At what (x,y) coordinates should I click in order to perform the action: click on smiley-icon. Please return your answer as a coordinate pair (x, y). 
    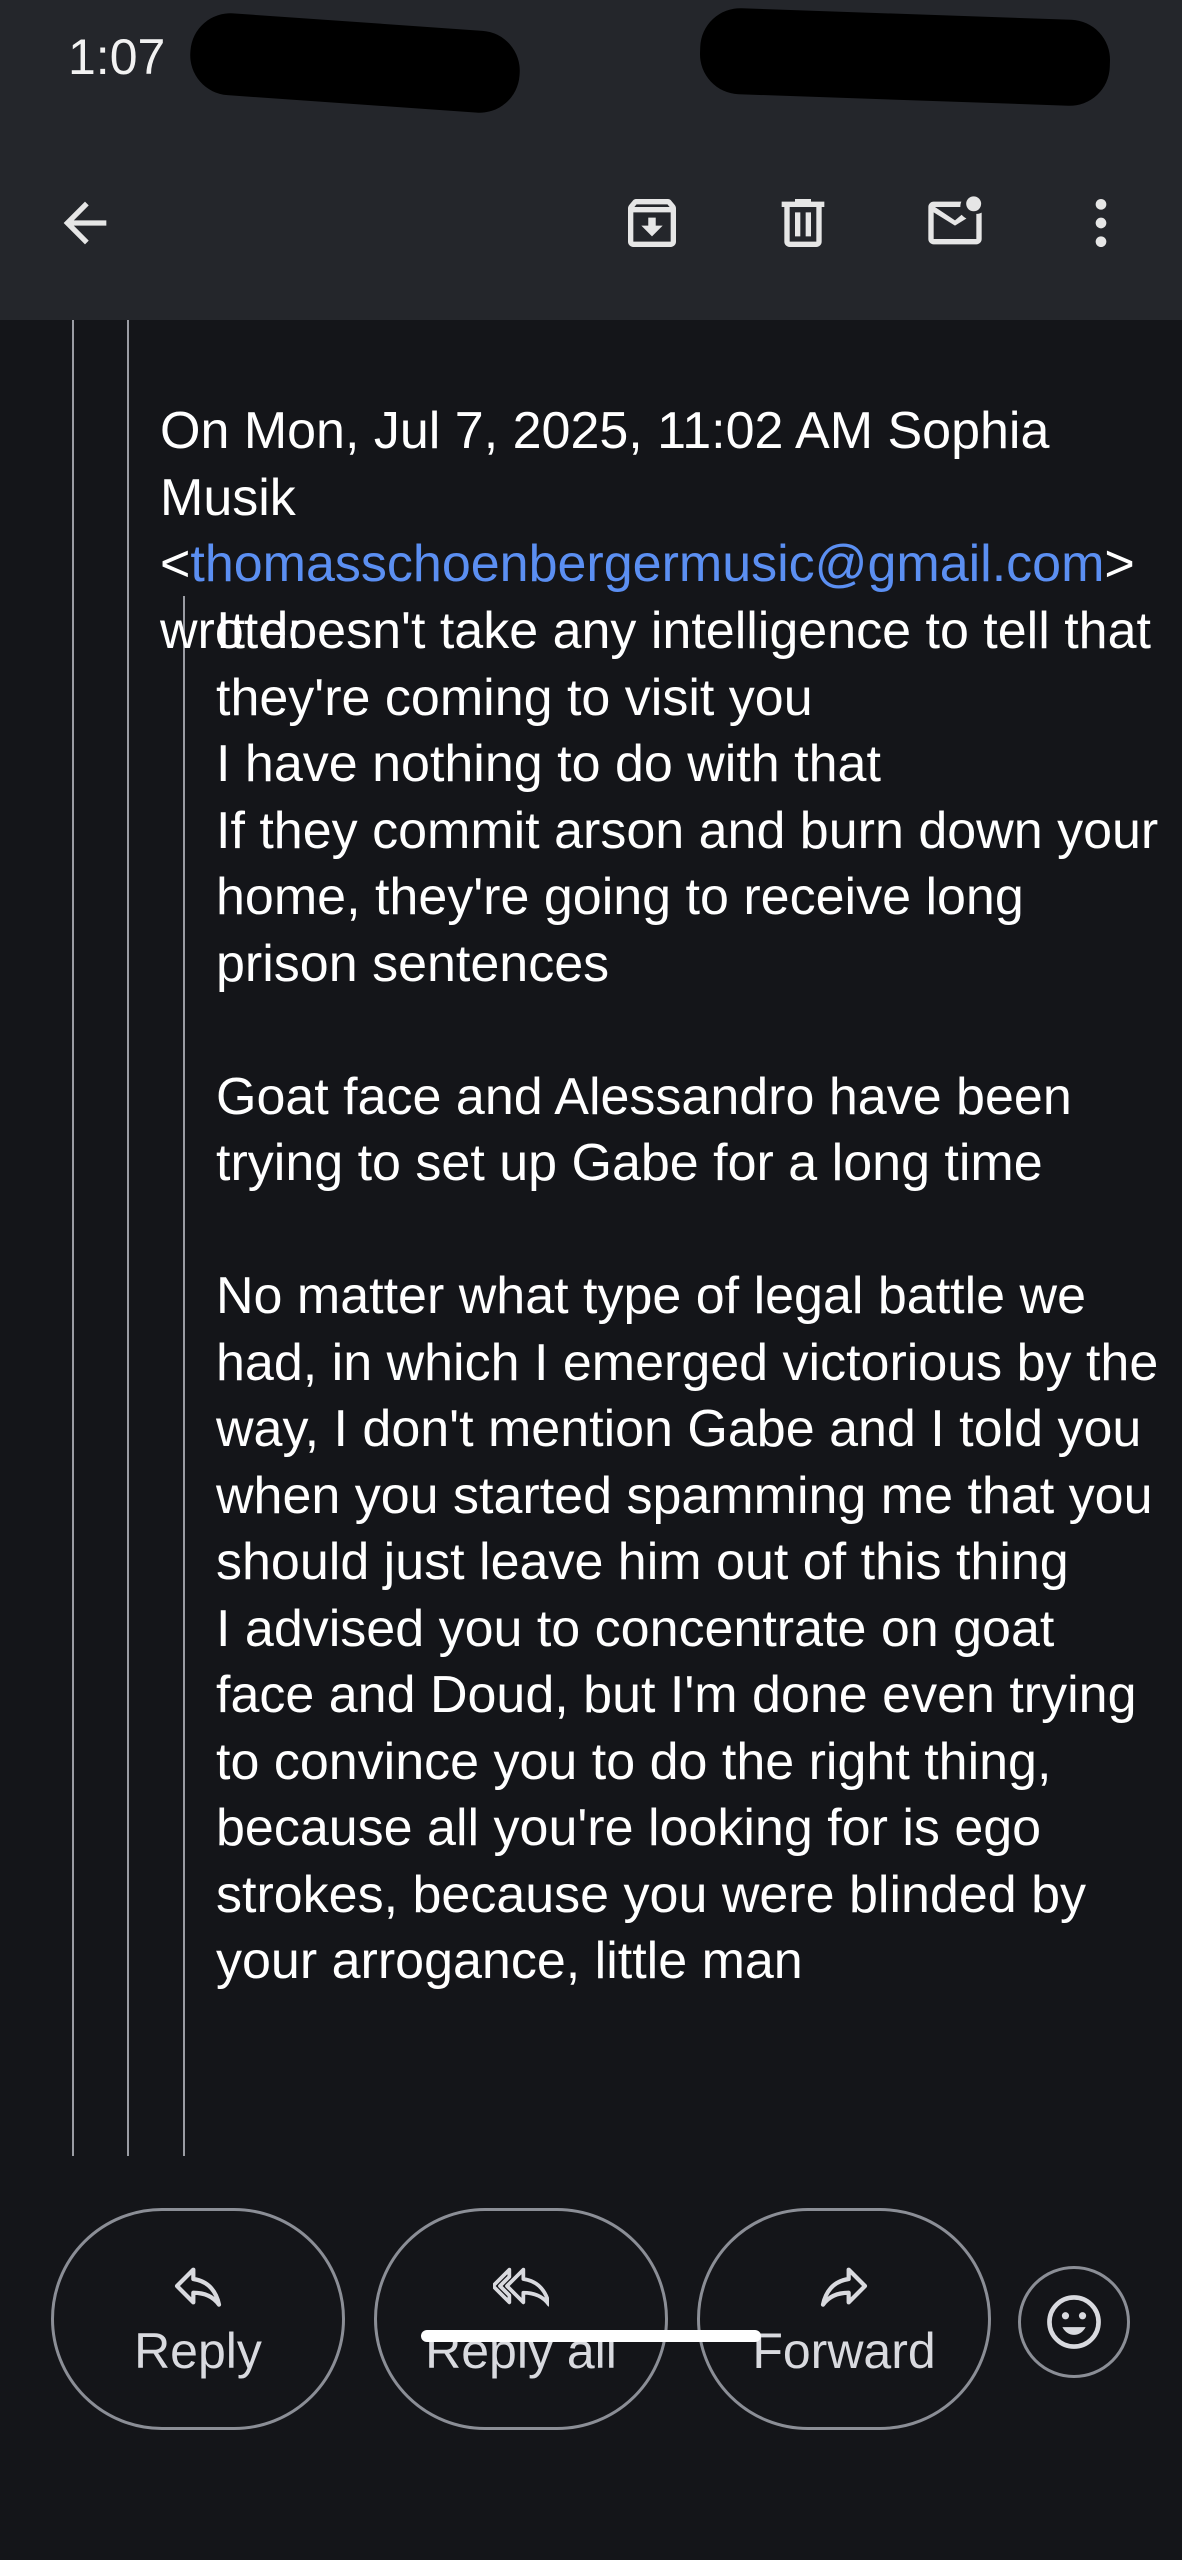
    Looking at the image, I should click on (1074, 2322).